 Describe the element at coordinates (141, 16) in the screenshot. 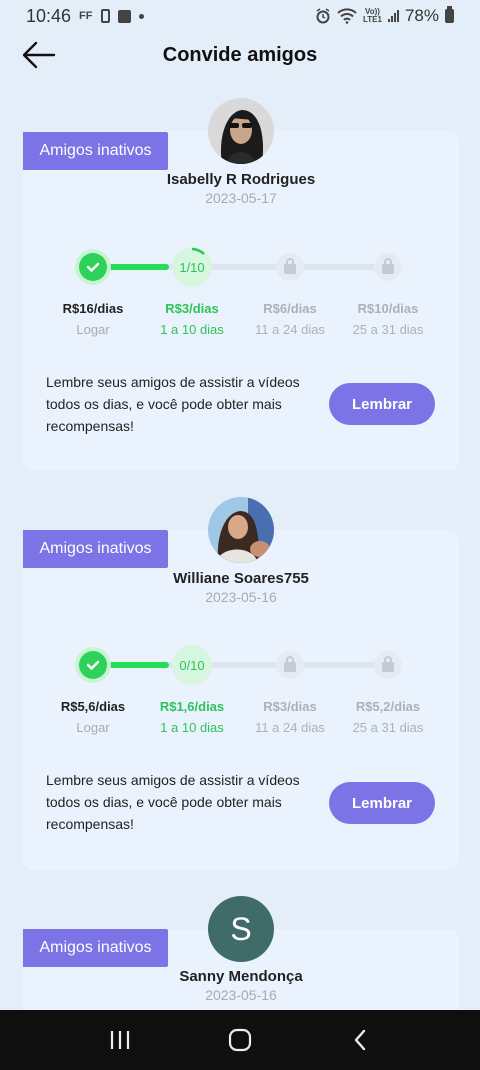

I see `more-notifications-icon` at that location.